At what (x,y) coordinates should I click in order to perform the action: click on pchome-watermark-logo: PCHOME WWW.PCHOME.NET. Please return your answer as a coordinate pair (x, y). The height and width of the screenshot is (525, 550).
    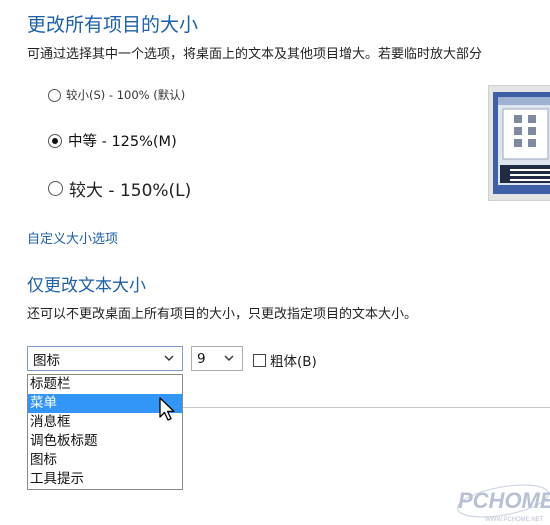
    Looking at the image, I should click on (503, 503).